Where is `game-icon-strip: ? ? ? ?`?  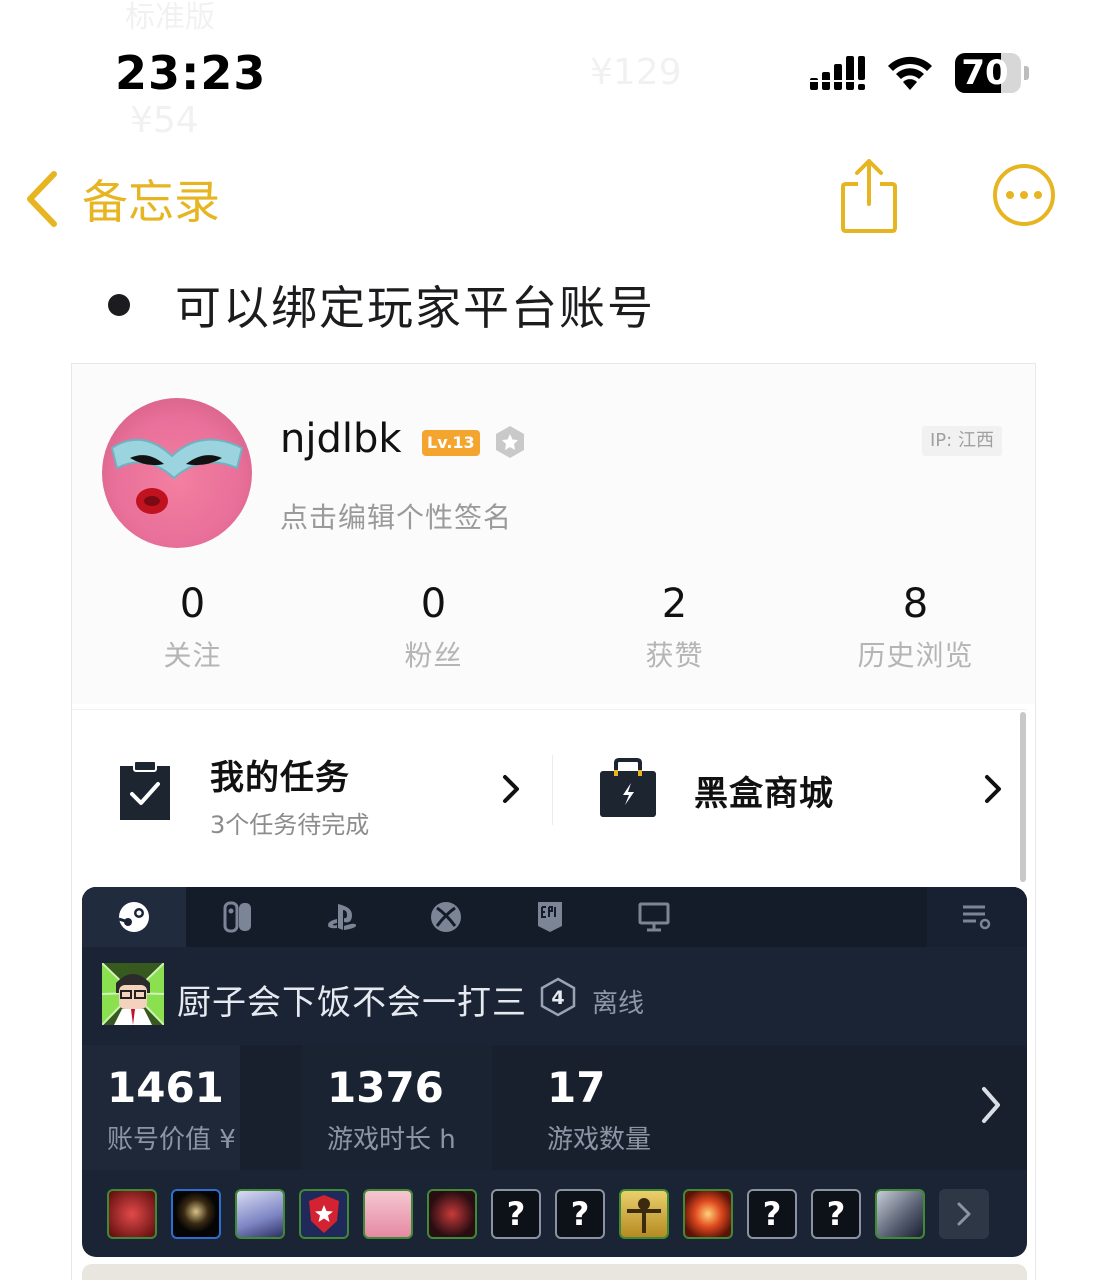
game-icon-strip: ? ? ? ? is located at coordinates (554, 1213).